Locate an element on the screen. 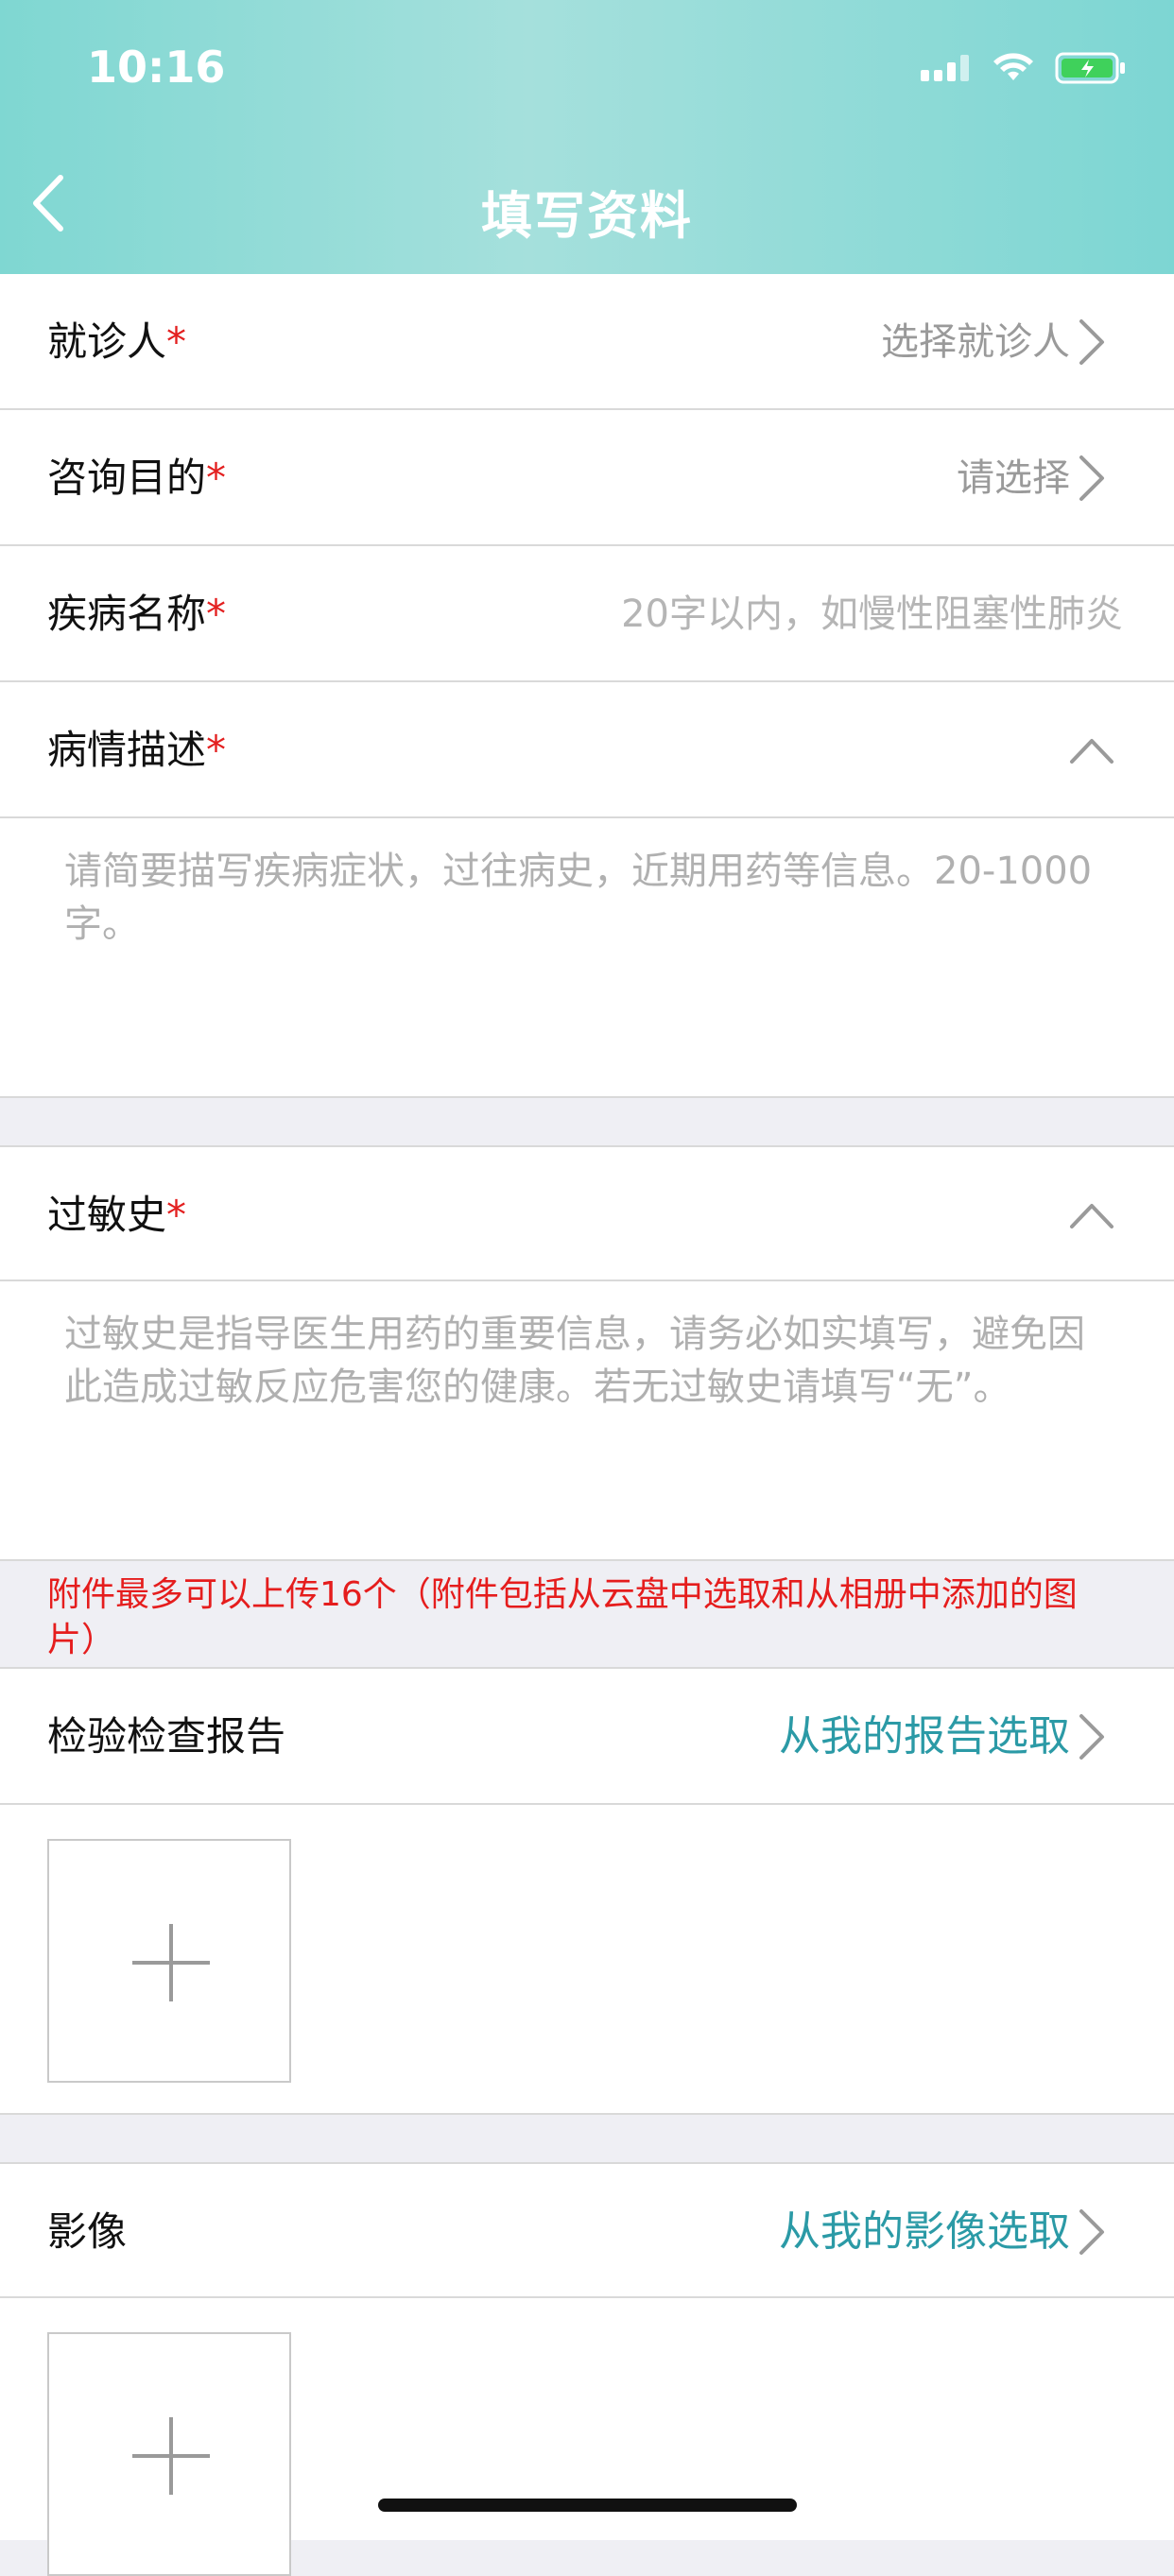 The image size is (1174, 2576). header-bar: 10:16 填写资料 is located at coordinates (587, 137).